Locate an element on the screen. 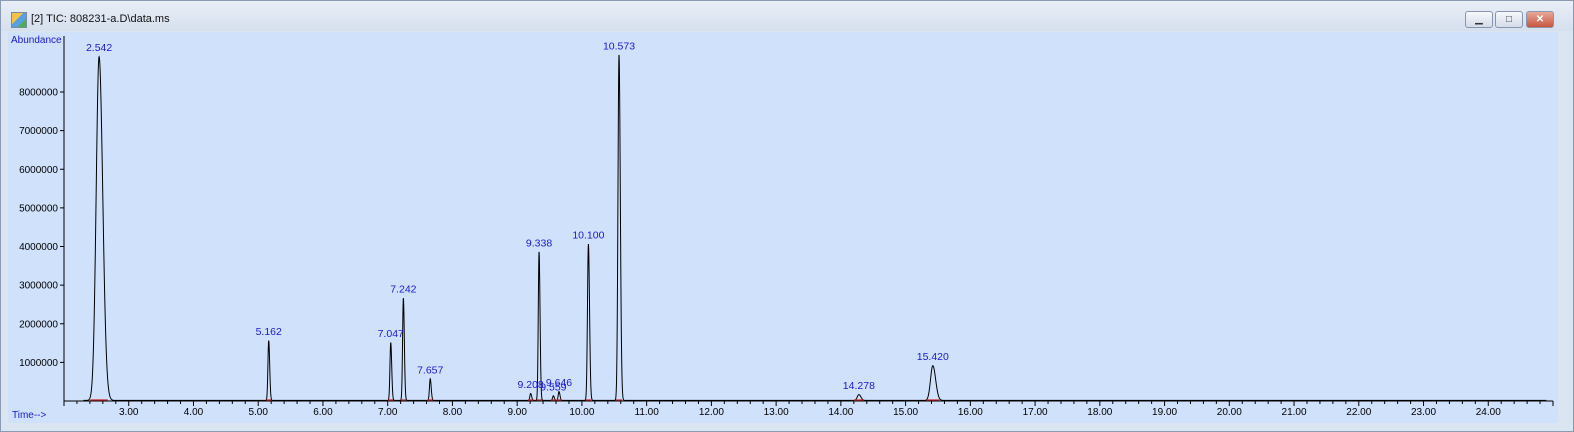  x-tick-label: 3.00 is located at coordinates (129, 412).